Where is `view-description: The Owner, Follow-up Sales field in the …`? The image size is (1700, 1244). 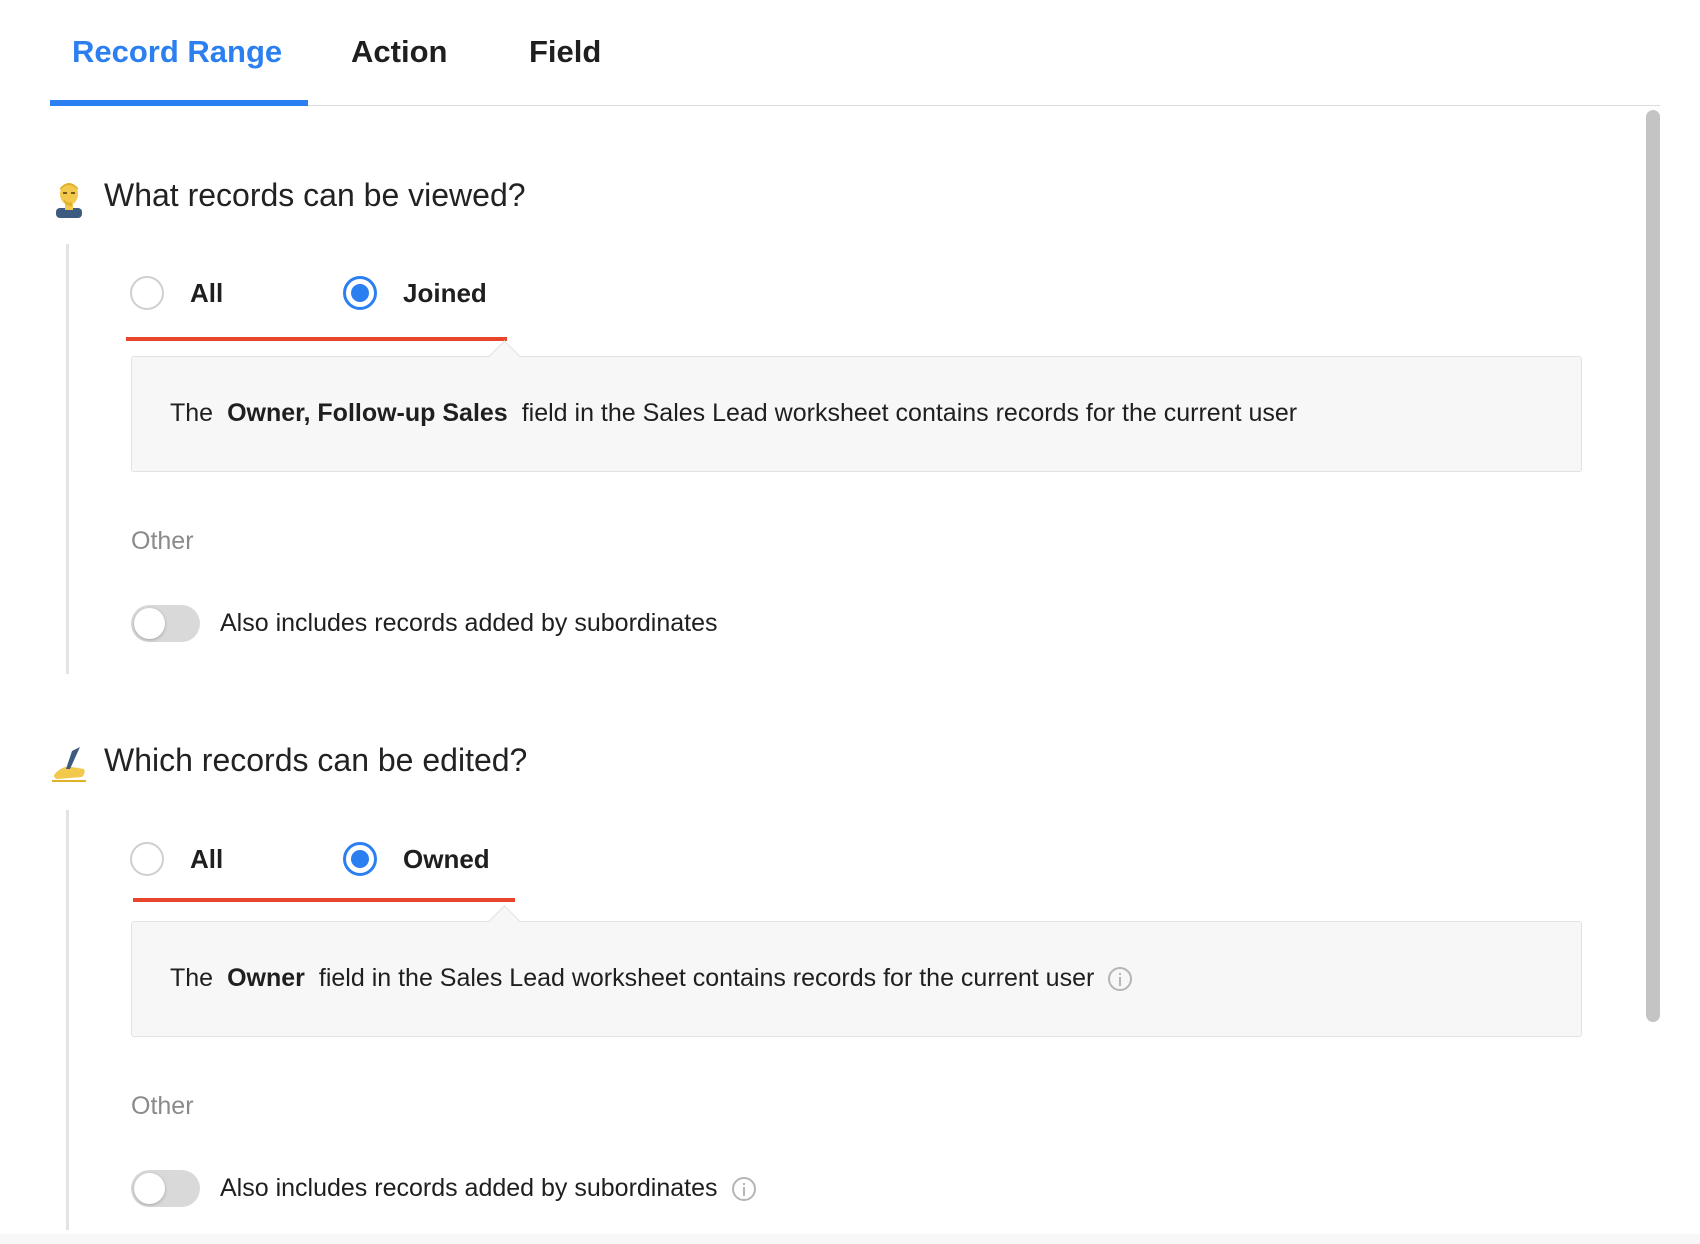
view-description: The Owner, Follow-up Sales field in the … is located at coordinates (734, 413).